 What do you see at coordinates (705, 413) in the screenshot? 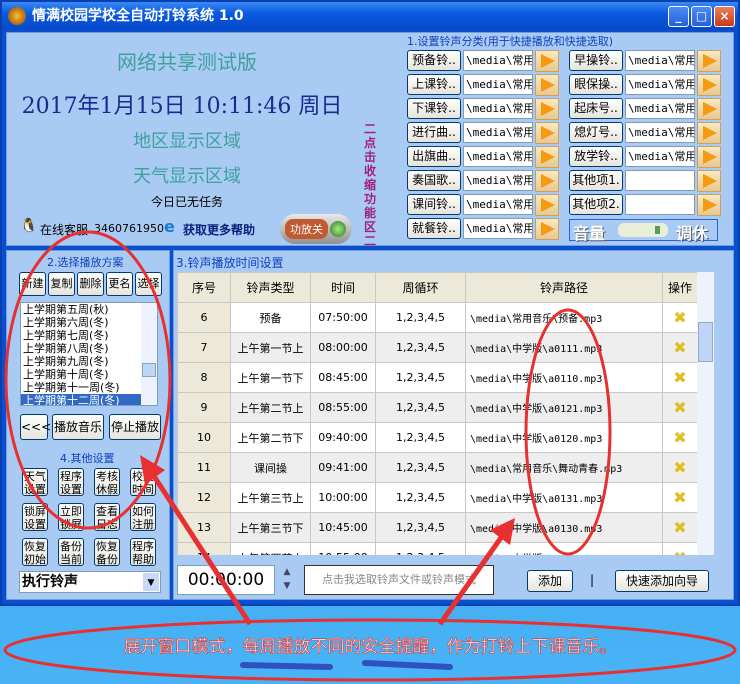
I see `table-scrollbar` at bounding box center [705, 413].